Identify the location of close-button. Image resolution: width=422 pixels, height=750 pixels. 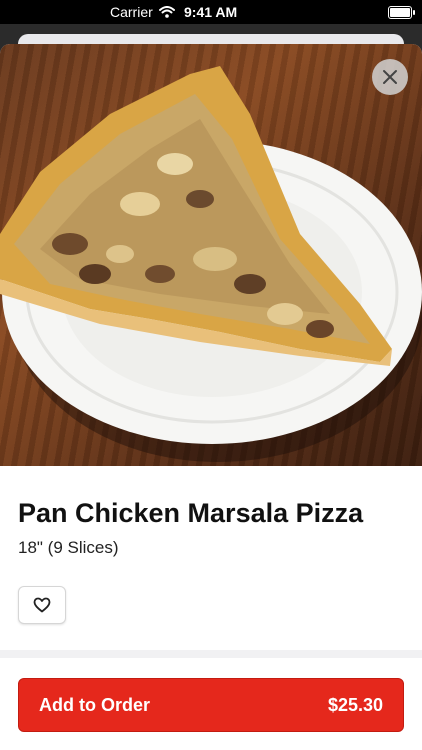
(390, 77).